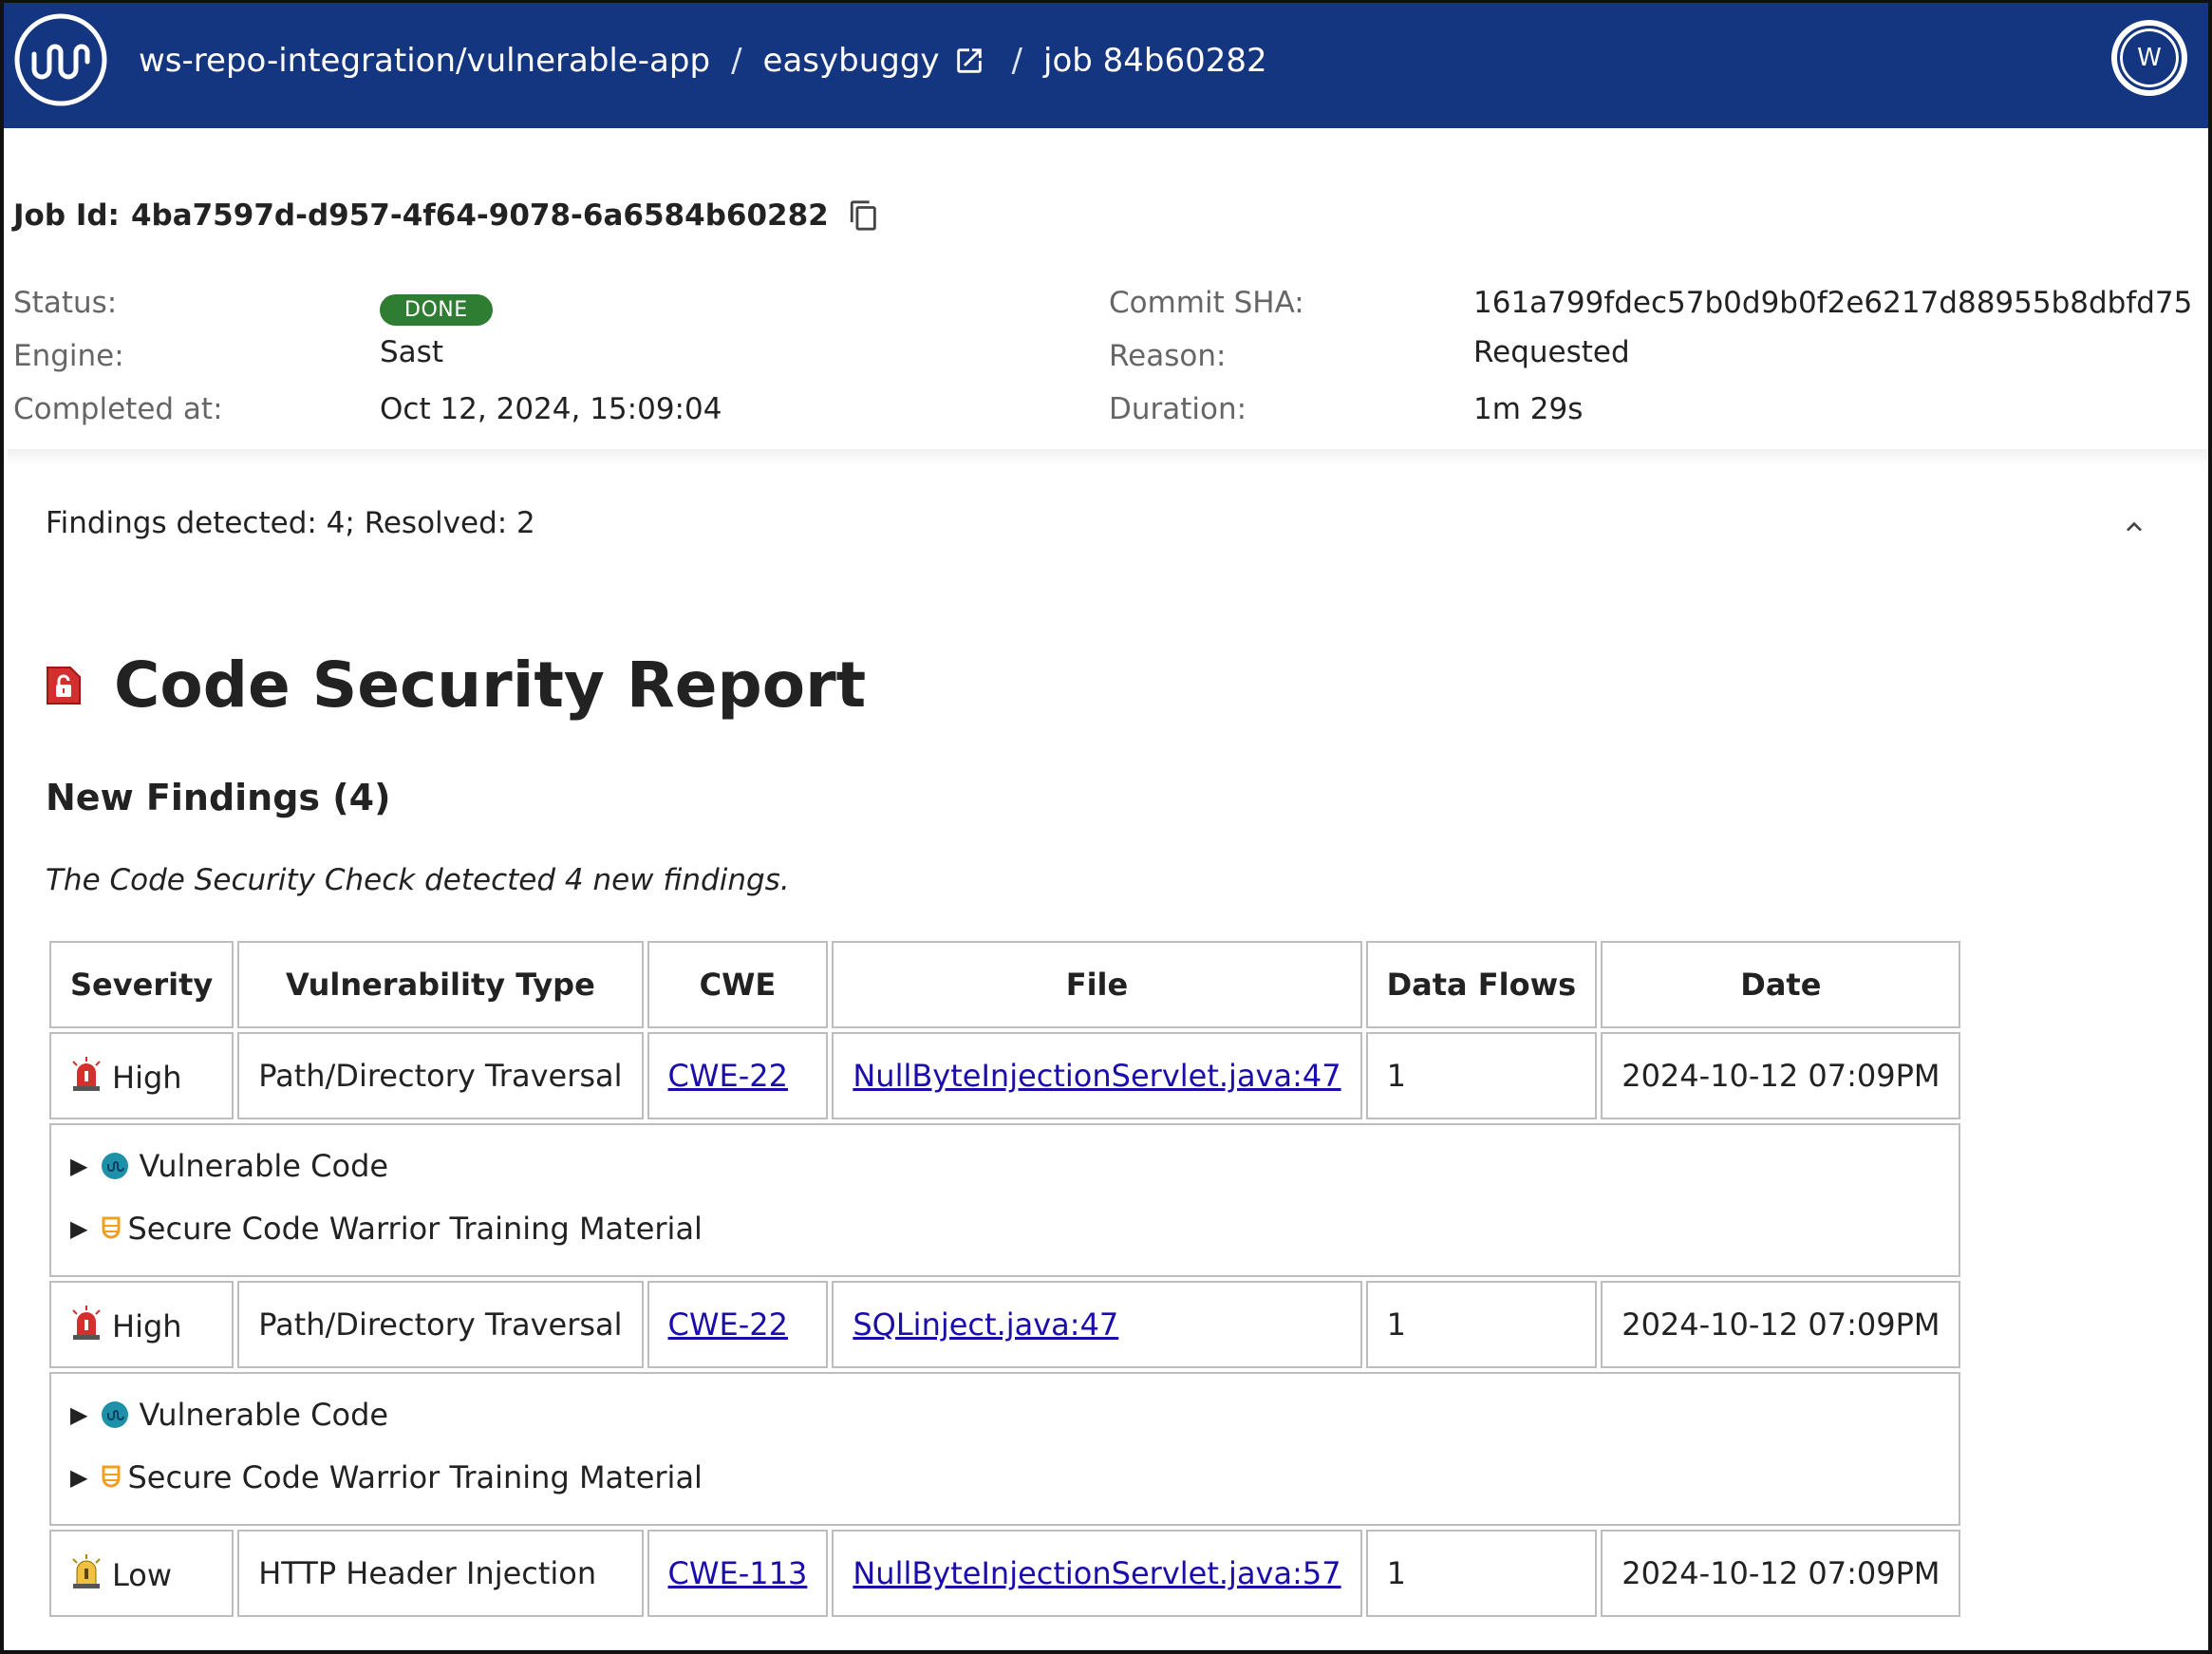 This screenshot has height=1654, width=2212. What do you see at coordinates (118, 409) in the screenshot?
I see `completed-at-label: Completed at:` at bounding box center [118, 409].